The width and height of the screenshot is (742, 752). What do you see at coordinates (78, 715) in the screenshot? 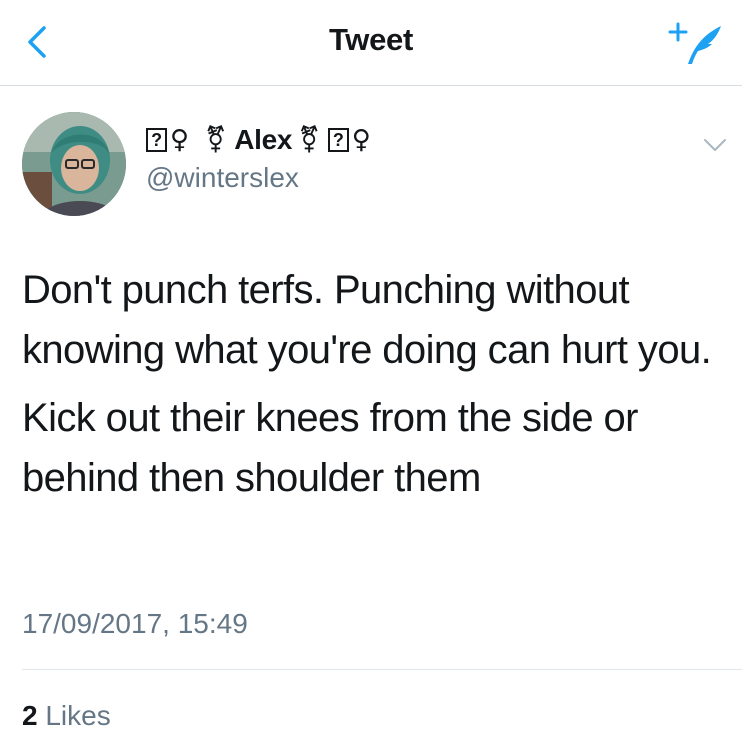
I see `likes-label: Likes` at bounding box center [78, 715].